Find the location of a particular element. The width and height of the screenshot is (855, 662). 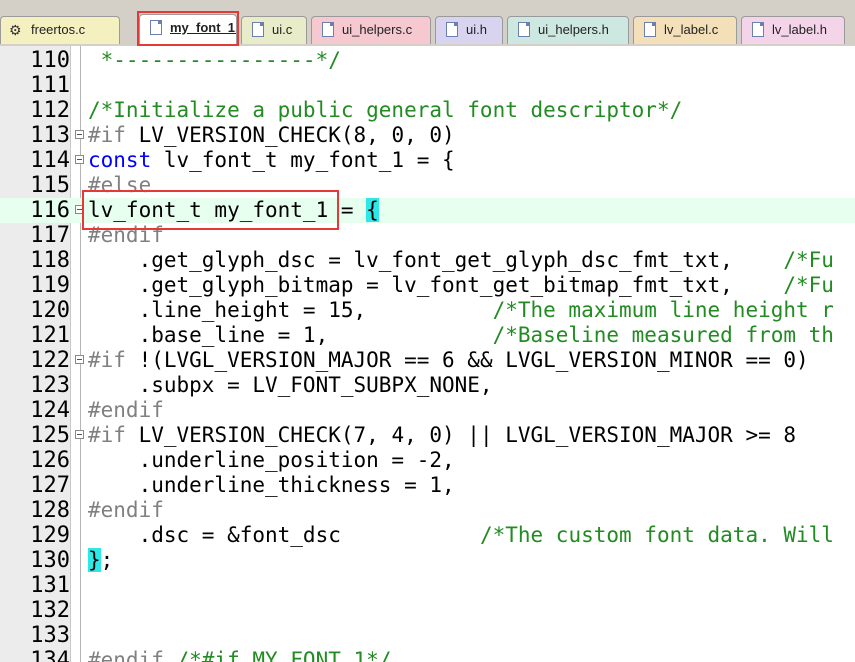

line-number: 120 is located at coordinates (50, 310).